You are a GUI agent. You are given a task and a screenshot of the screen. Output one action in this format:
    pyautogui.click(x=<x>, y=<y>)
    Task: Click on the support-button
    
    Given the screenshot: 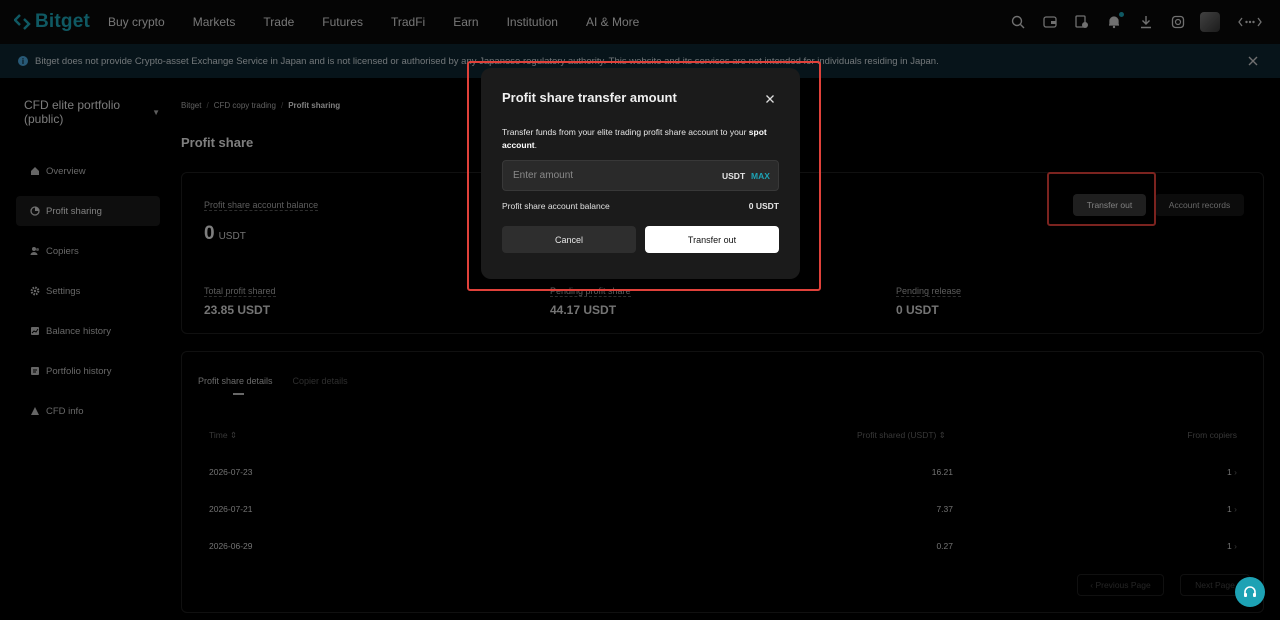 What is the action you would take?
    pyautogui.click(x=1250, y=592)
    